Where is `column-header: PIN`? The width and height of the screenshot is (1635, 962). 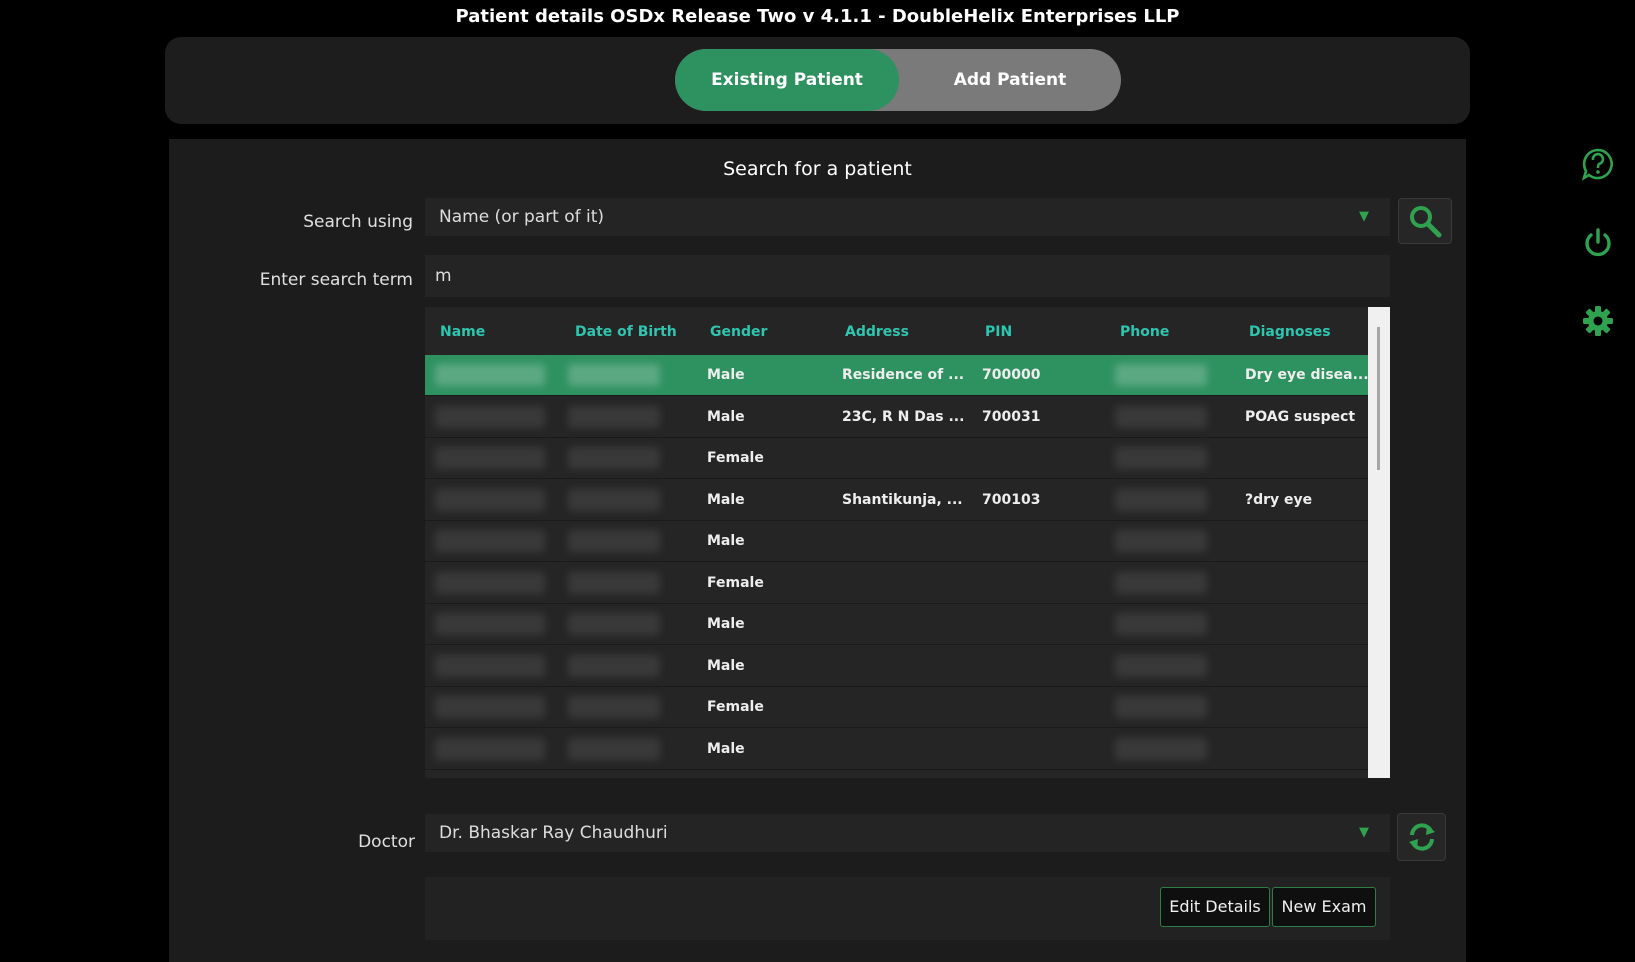
column-header: PIN is located at coordinates (998, 332).